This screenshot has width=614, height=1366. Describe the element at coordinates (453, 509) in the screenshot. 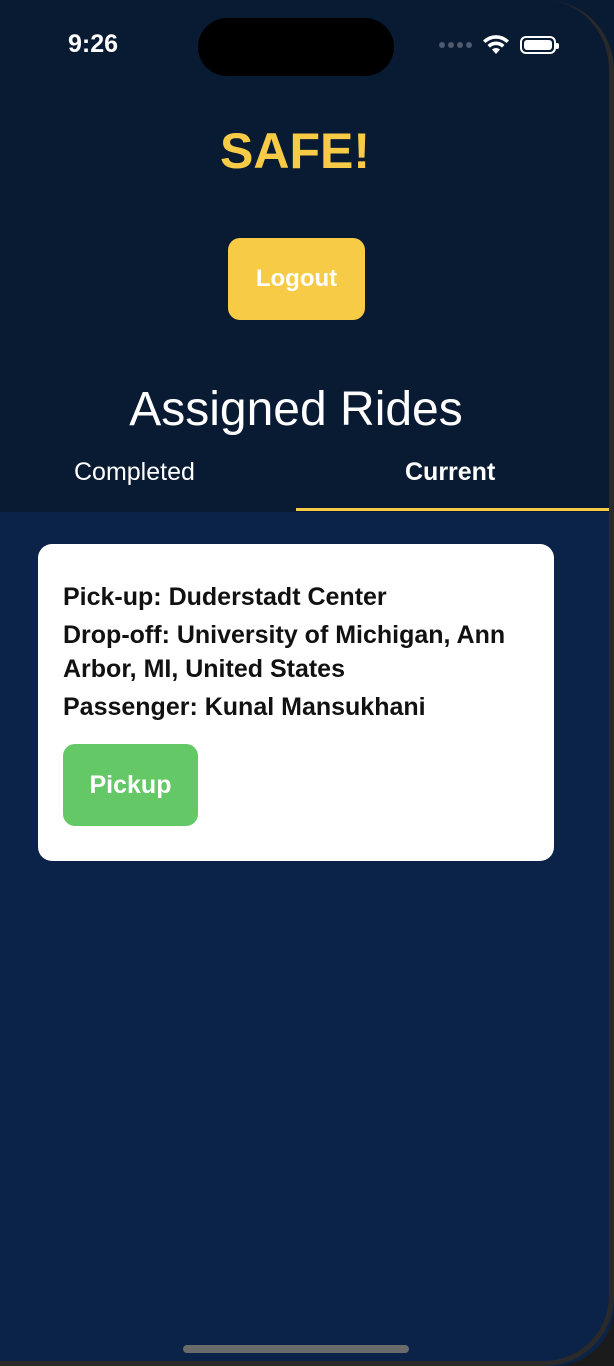

I see `active-tab-indicator` at that location.